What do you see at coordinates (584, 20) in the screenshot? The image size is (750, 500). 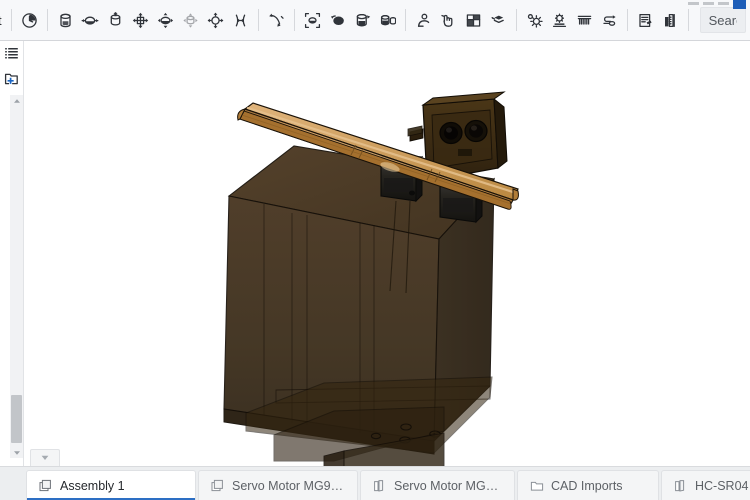 I see `comb-pattern-icon` at bounding box center [584, 20].